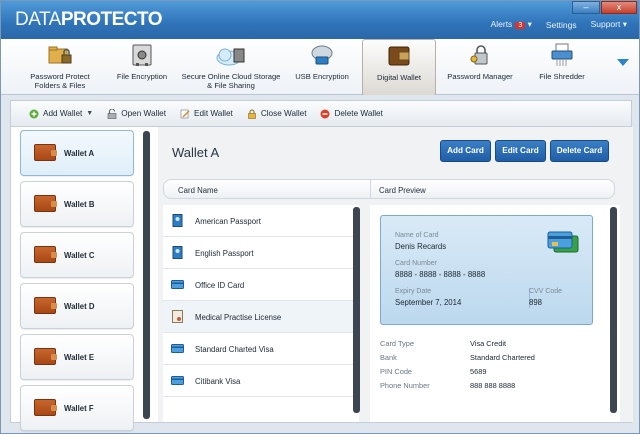 This screenshot has width=640, height=434. What do you see at coordinates (206, 114) in the screenshot?
I see `edit-wallet-button: Edit Wallet` at bounding box center [206, 114].